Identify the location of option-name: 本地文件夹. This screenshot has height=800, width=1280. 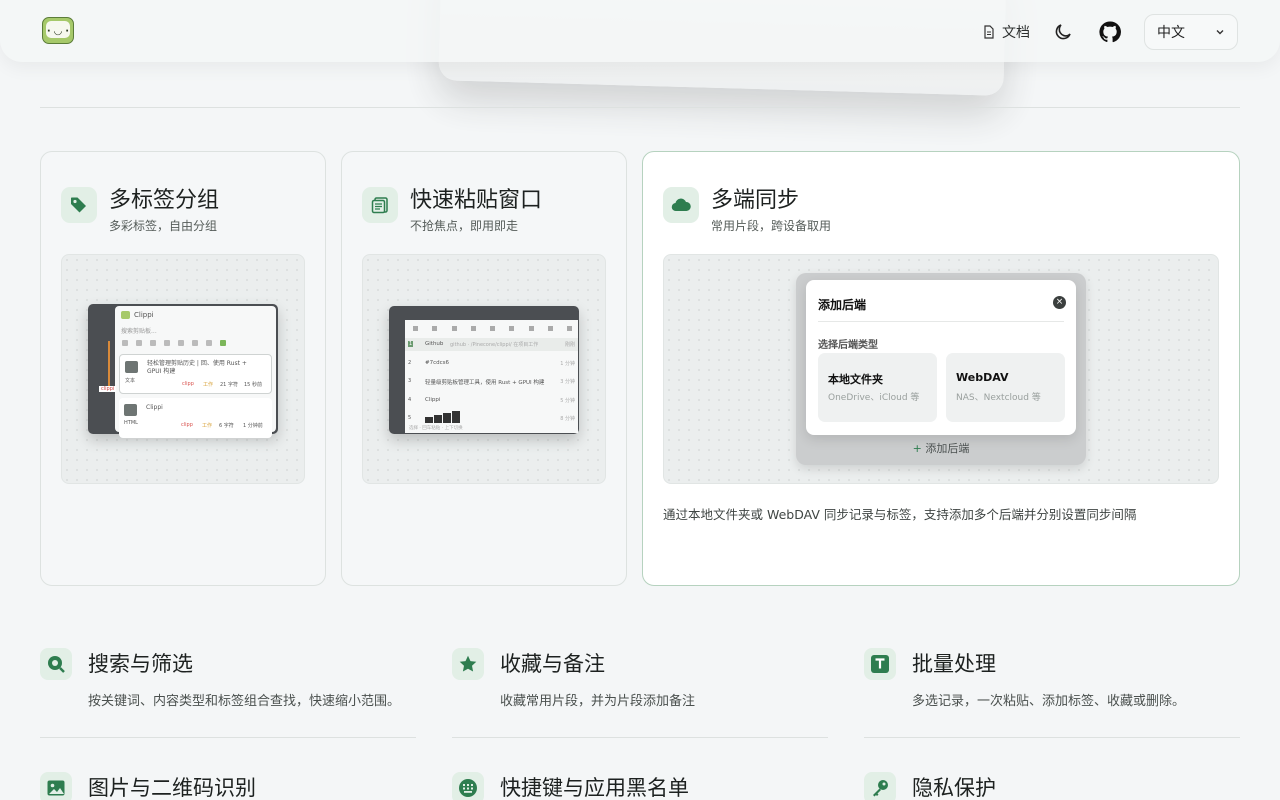
(855, 379).